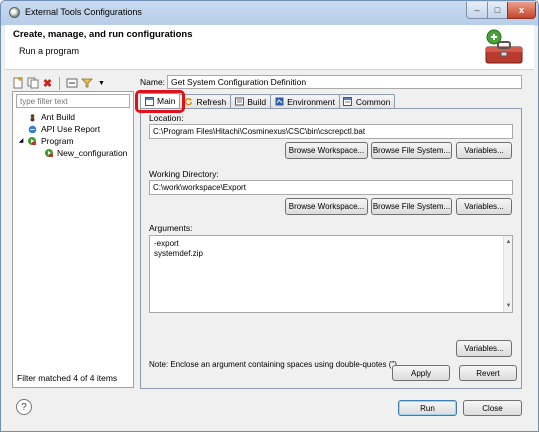 This screenshot has height=432, width=539. What do you see at coordinates (153, 82) in the screenshot?
I see `name-label: Name:` at bounding box center [153, 82].